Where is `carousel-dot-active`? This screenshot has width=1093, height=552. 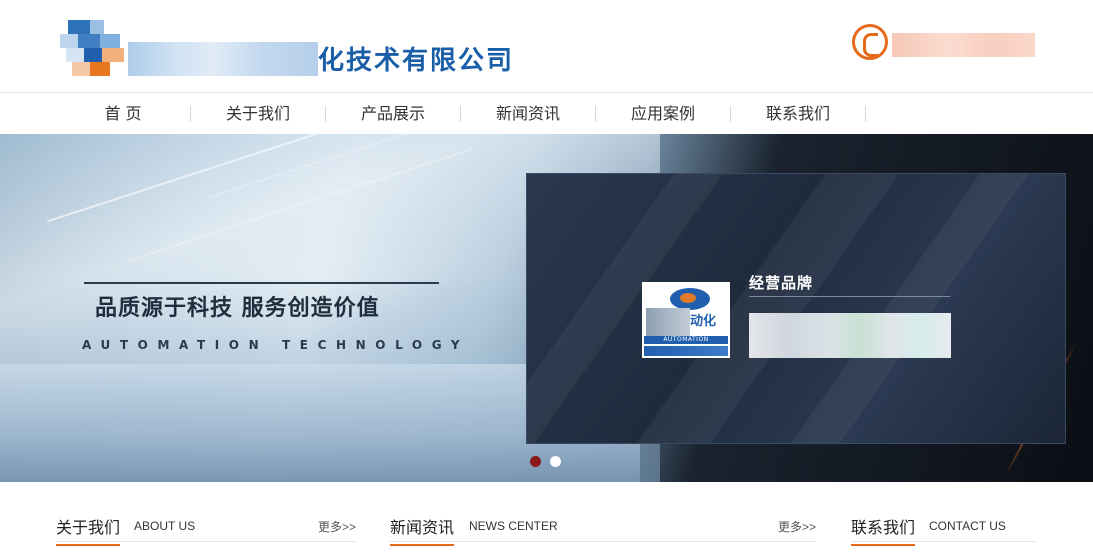
carousel-dot-active is located at coordinates (535, 461).